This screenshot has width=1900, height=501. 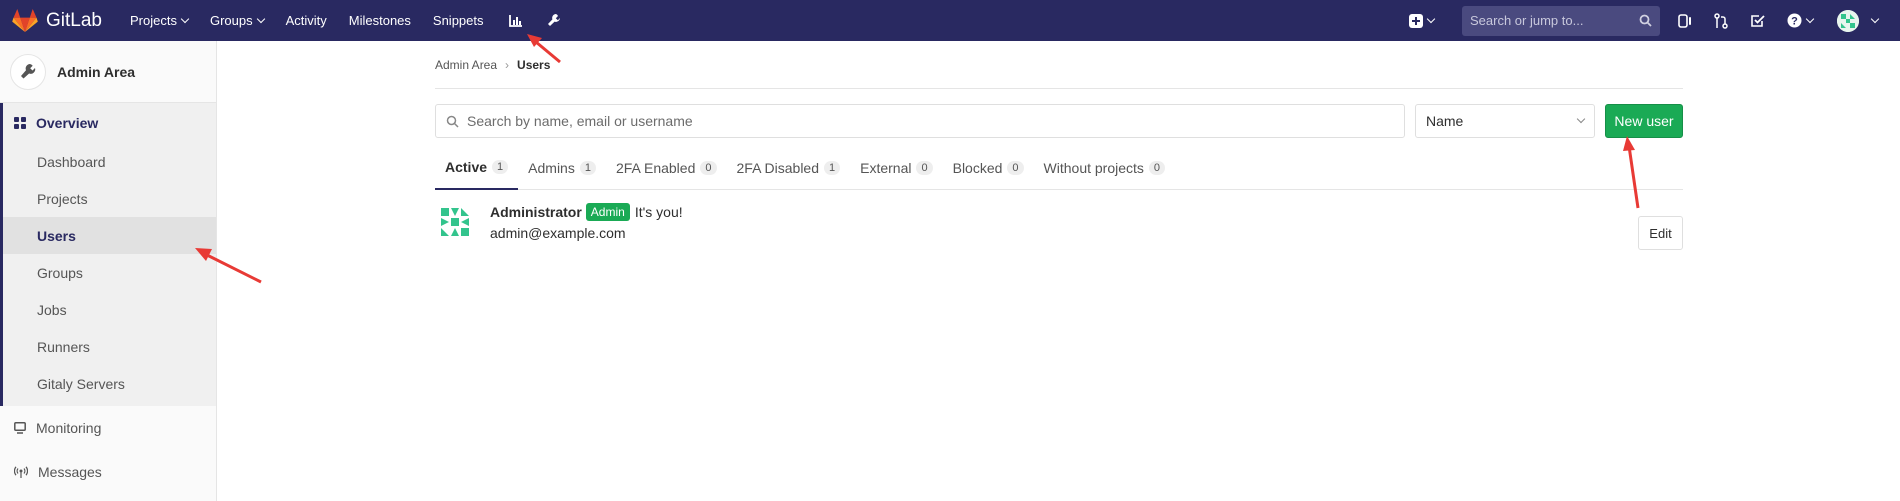 I want to click on user-name-line: Administrator Admin It's you!, so click(x=586, y=212).